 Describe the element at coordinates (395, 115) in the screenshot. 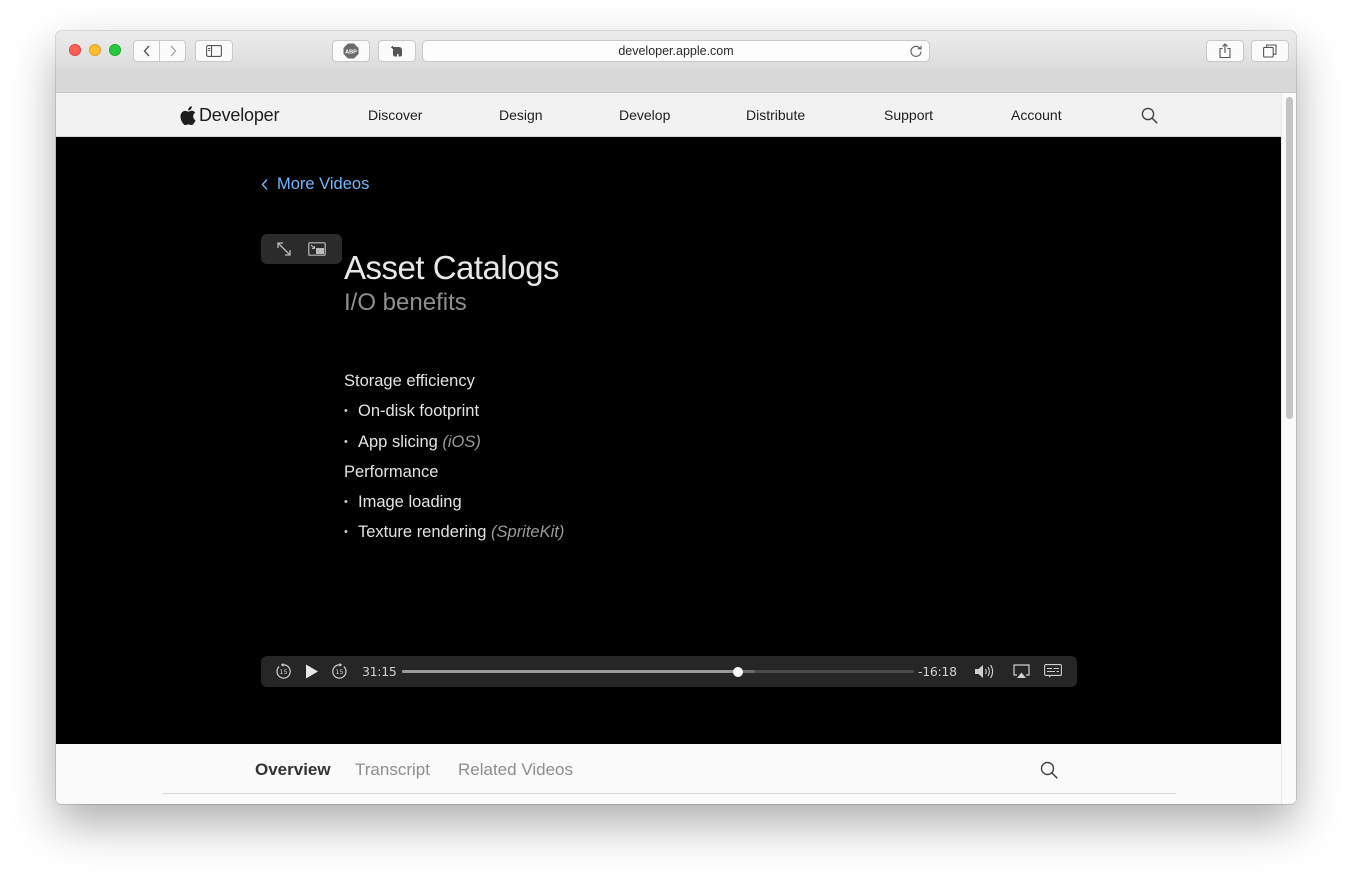

I see `nav-discover: Discover` at that location.